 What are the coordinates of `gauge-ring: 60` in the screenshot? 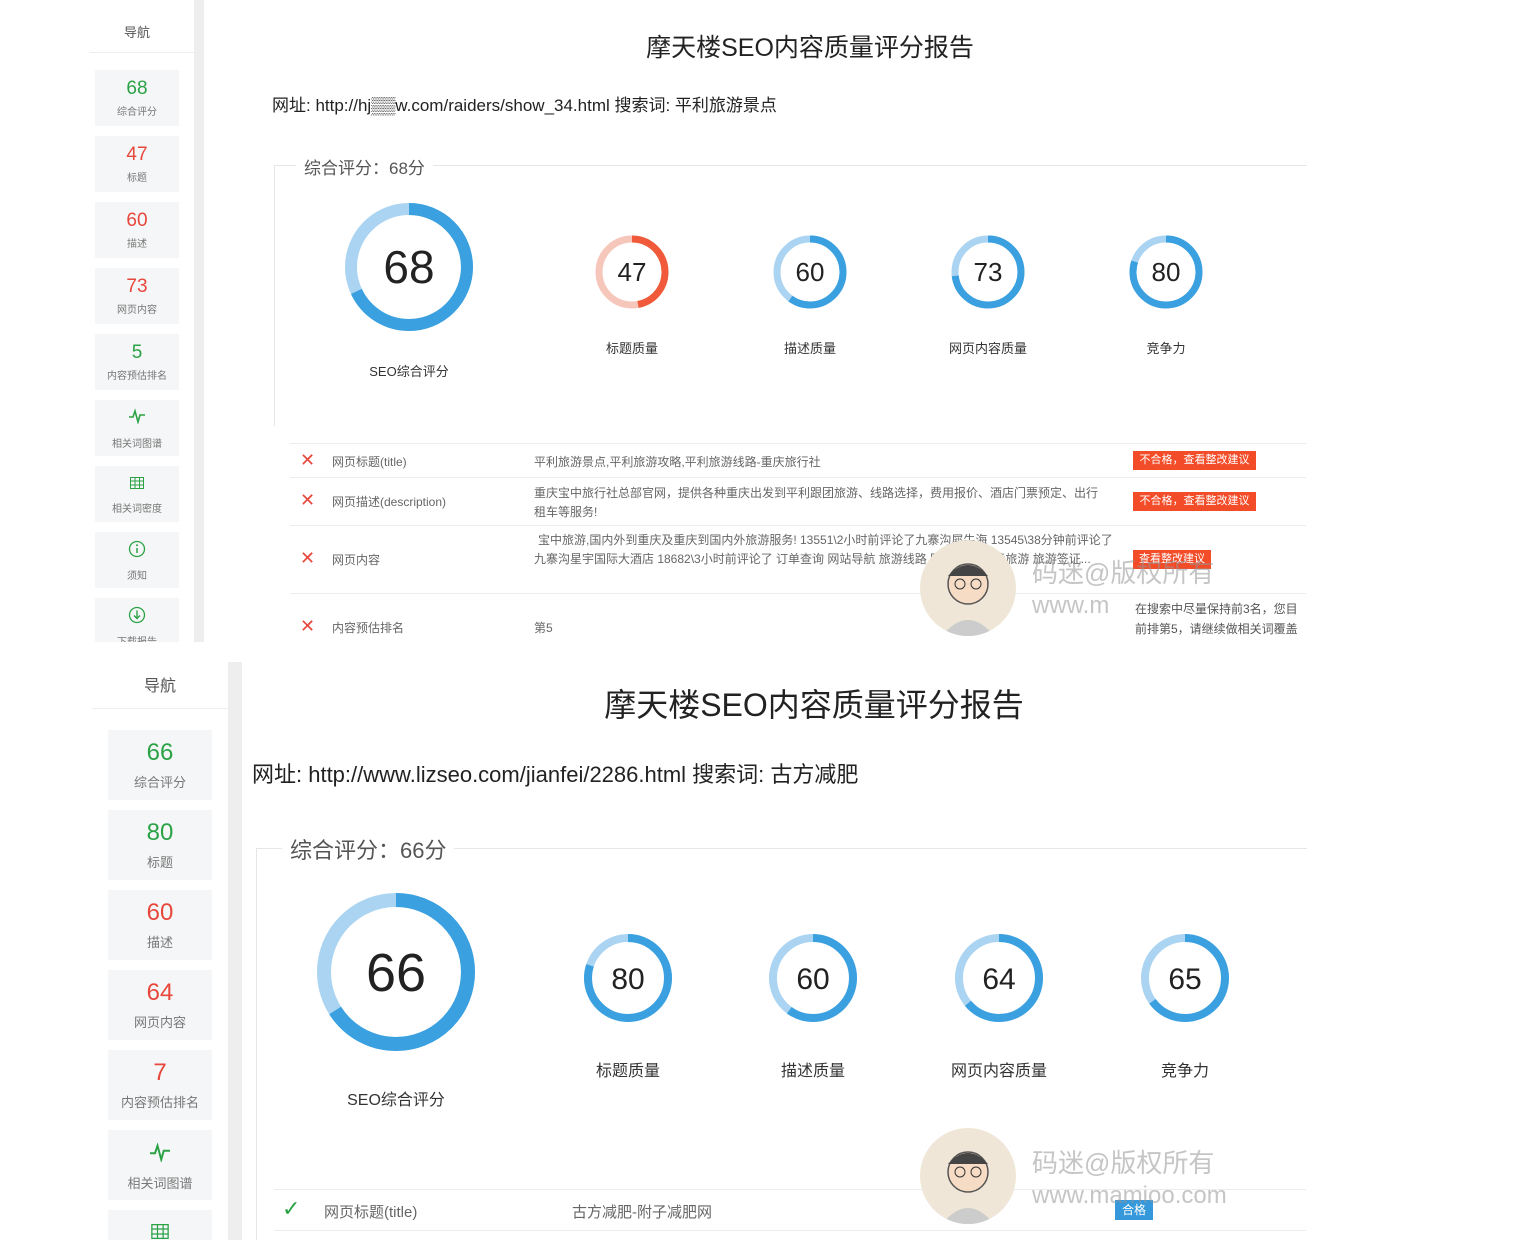 It's located at (813, 978).